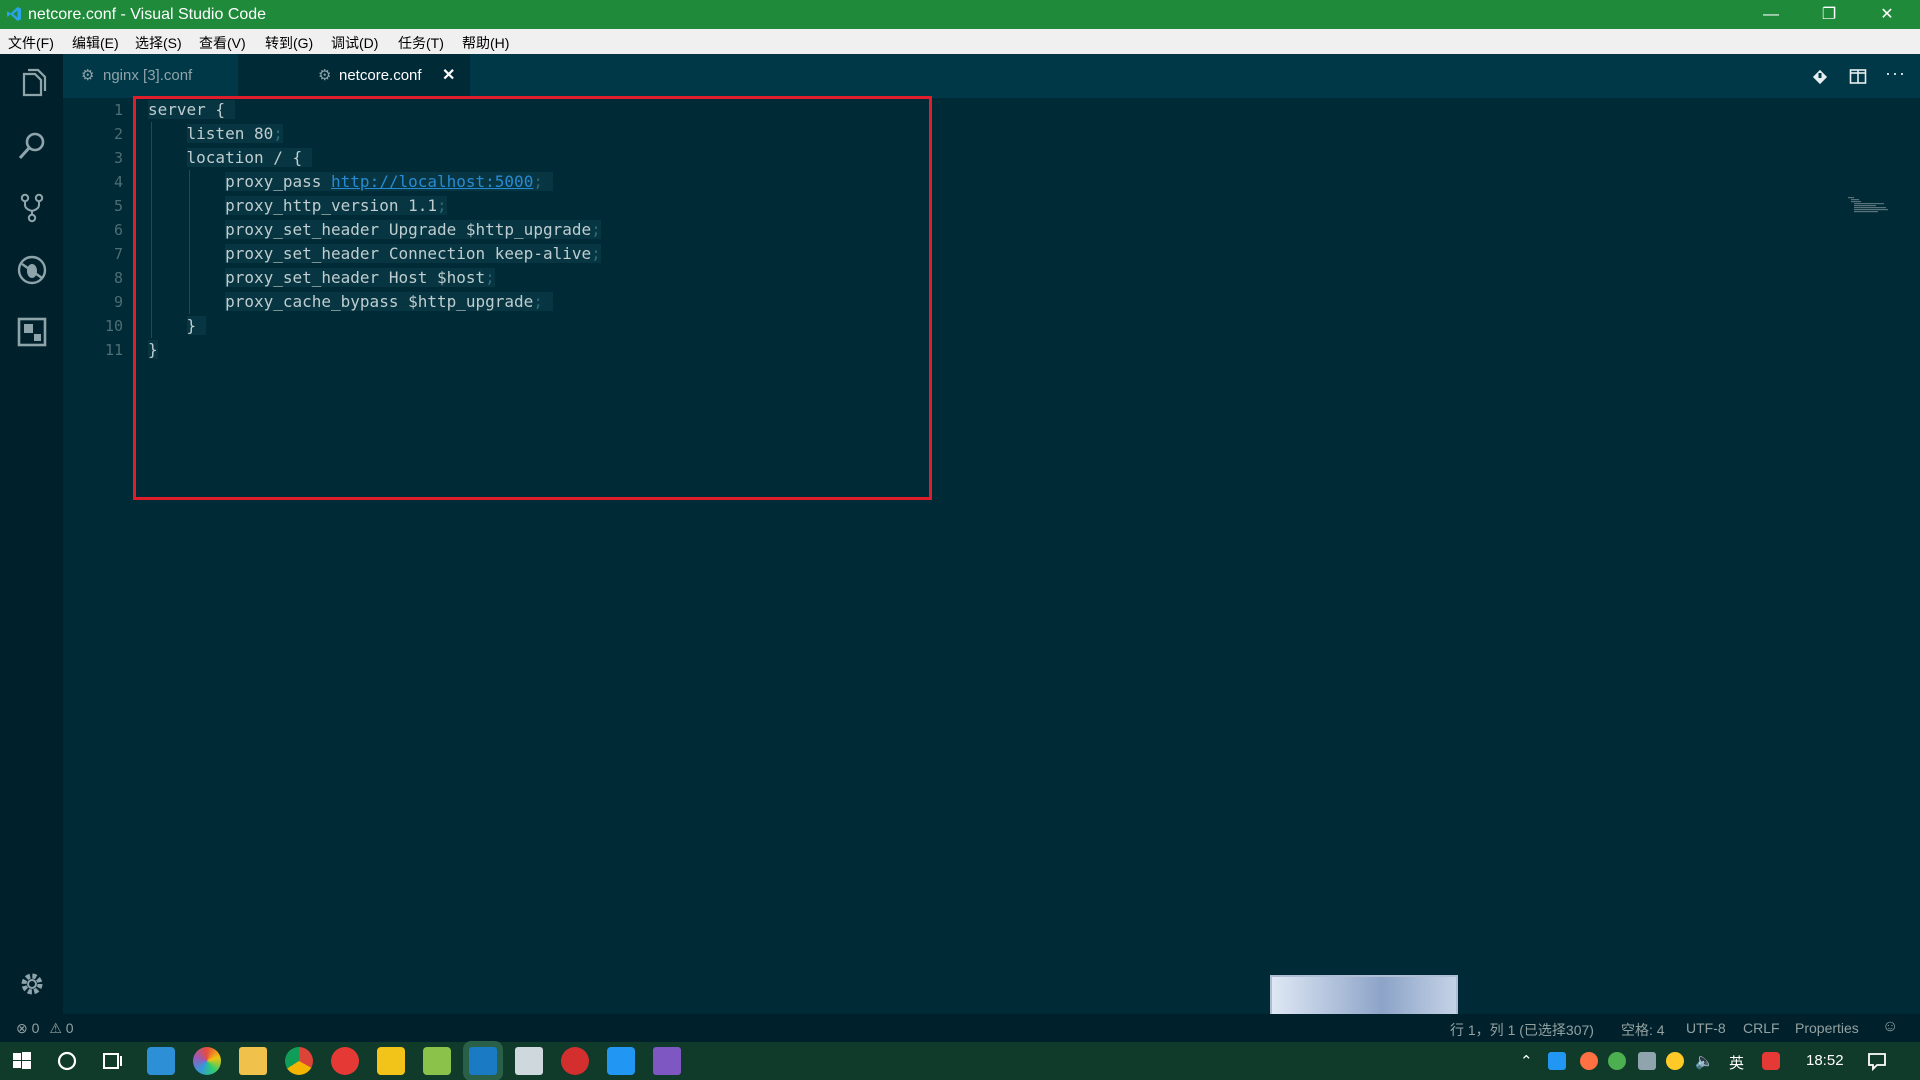  Describe the element at coordinates (22, 1061) in the screenshot. I see `windows-start-icon` at that location.